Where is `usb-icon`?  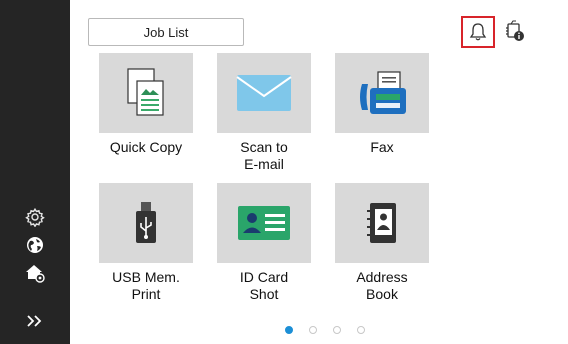 usb-icon is located at coordinates (146, 223).